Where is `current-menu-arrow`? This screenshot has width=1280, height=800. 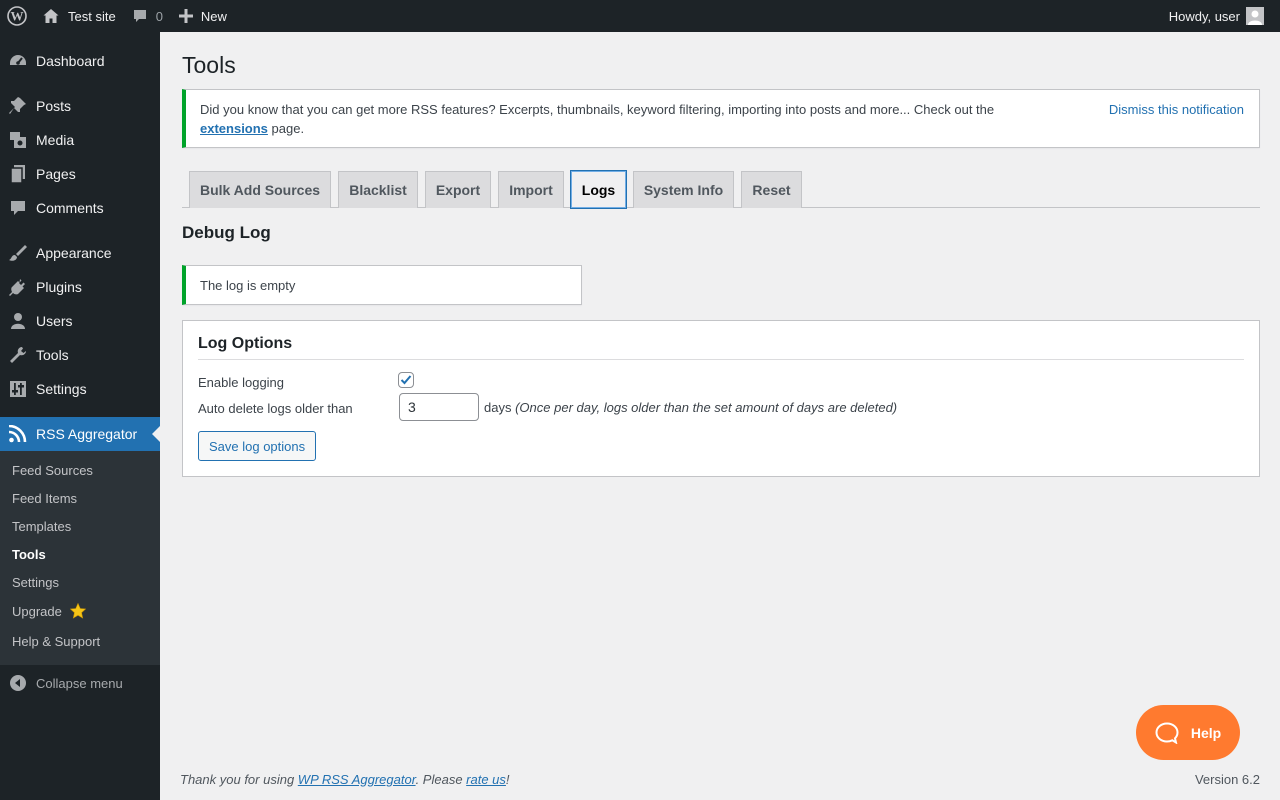
current-menu-arrow is located at coordinates (156, 434).